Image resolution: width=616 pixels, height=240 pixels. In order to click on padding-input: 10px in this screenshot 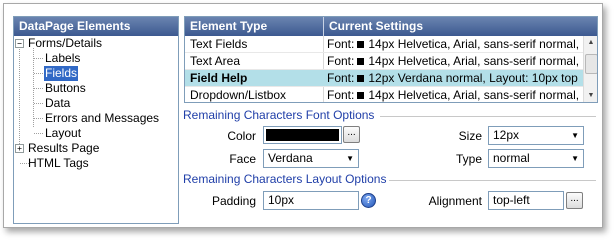, I will do `click(311, 200)`.